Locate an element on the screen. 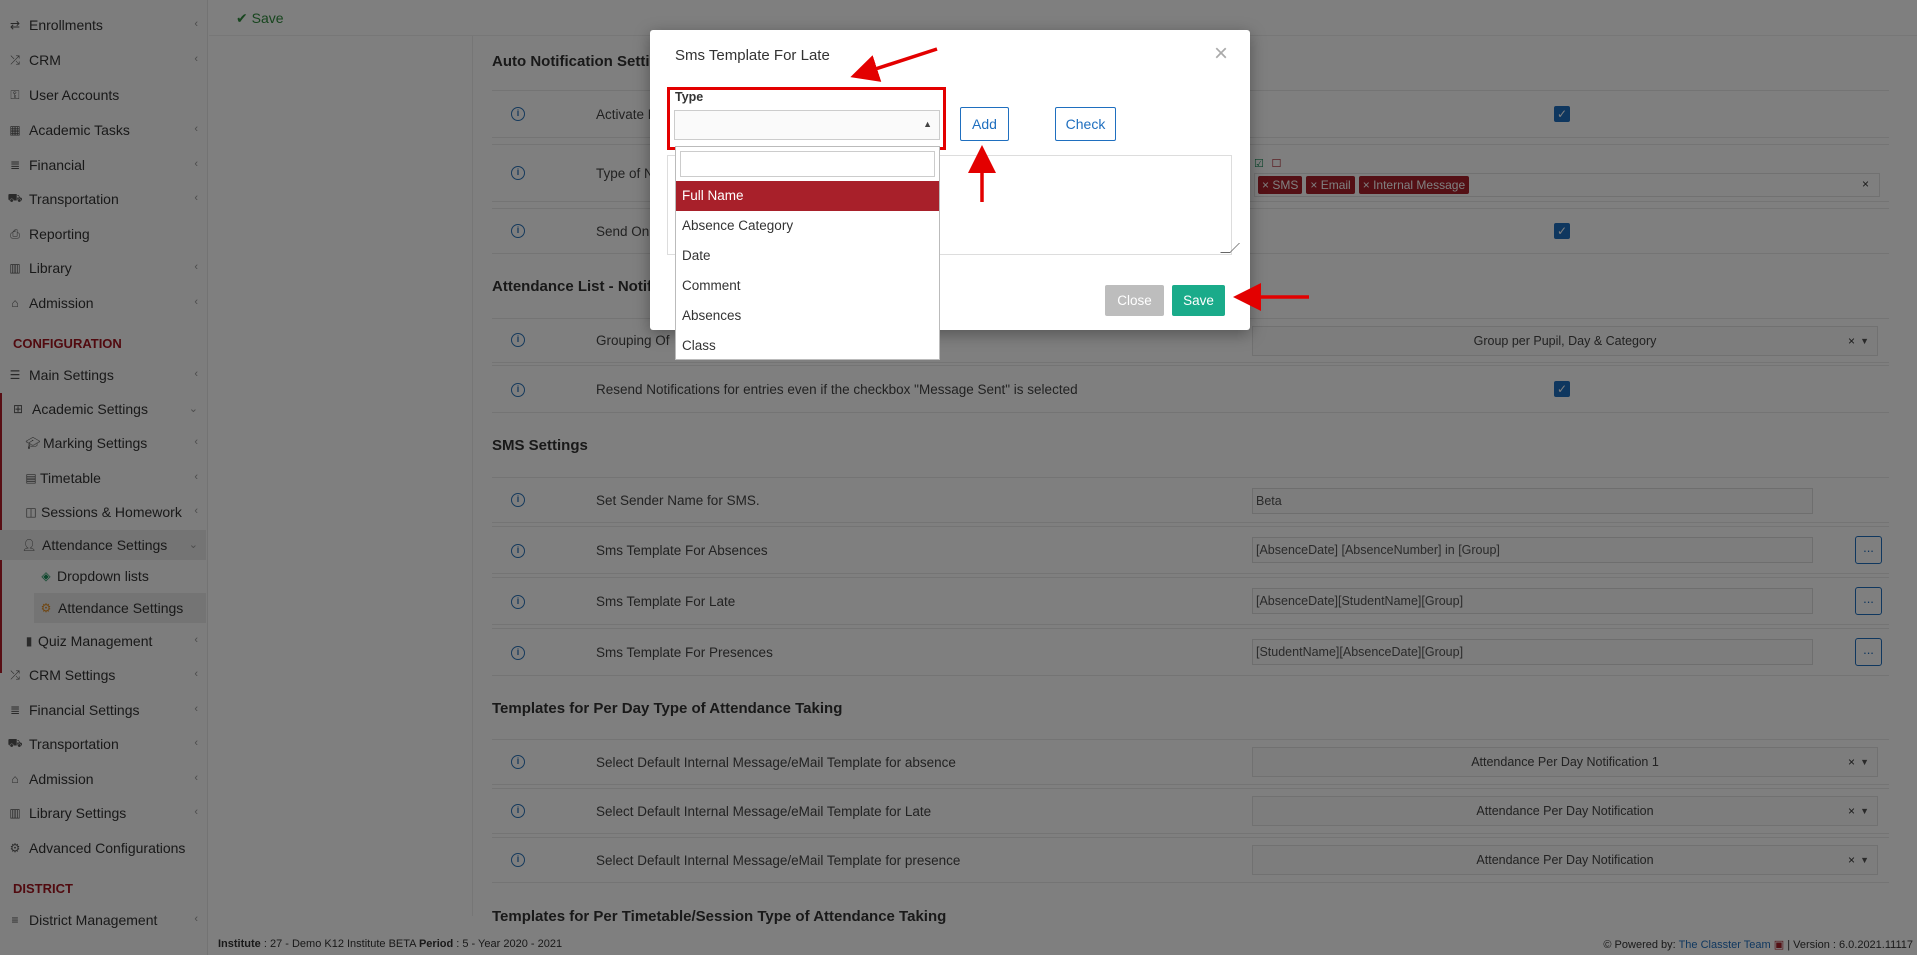 The height and width of the screenshot is (955, 1917). arrow-to-type-select is located at coordinates (894, 64).